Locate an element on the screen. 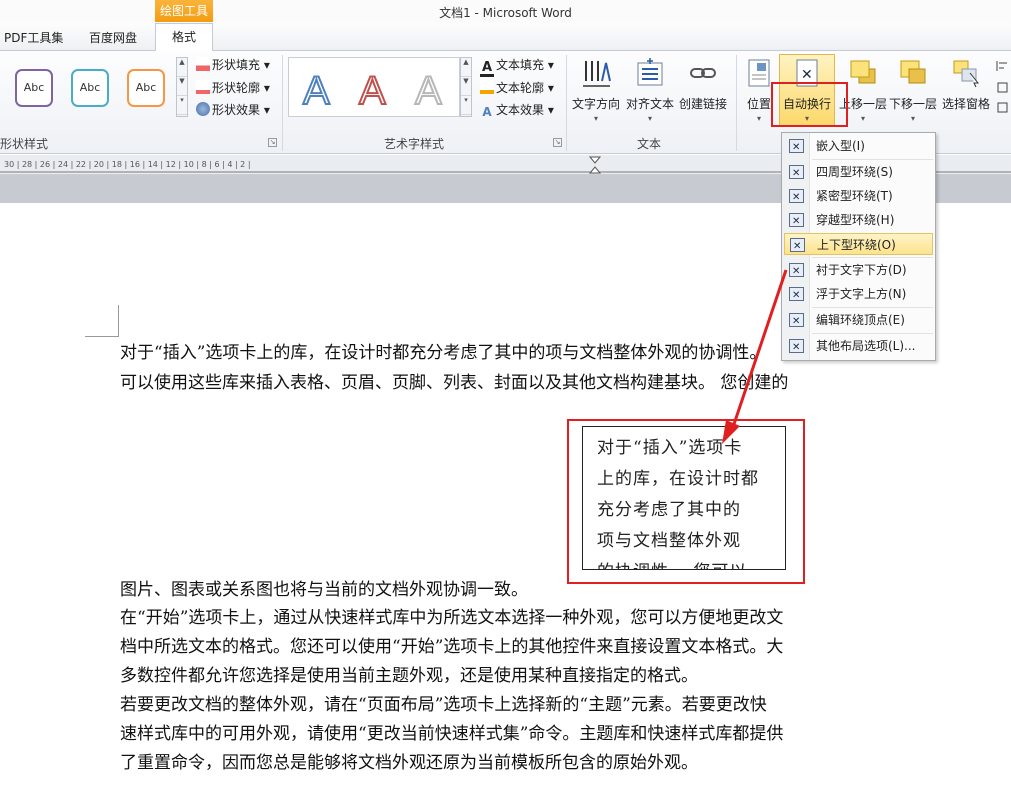  wordart-samples-icon: A A A is located at coordinates (372, 91).